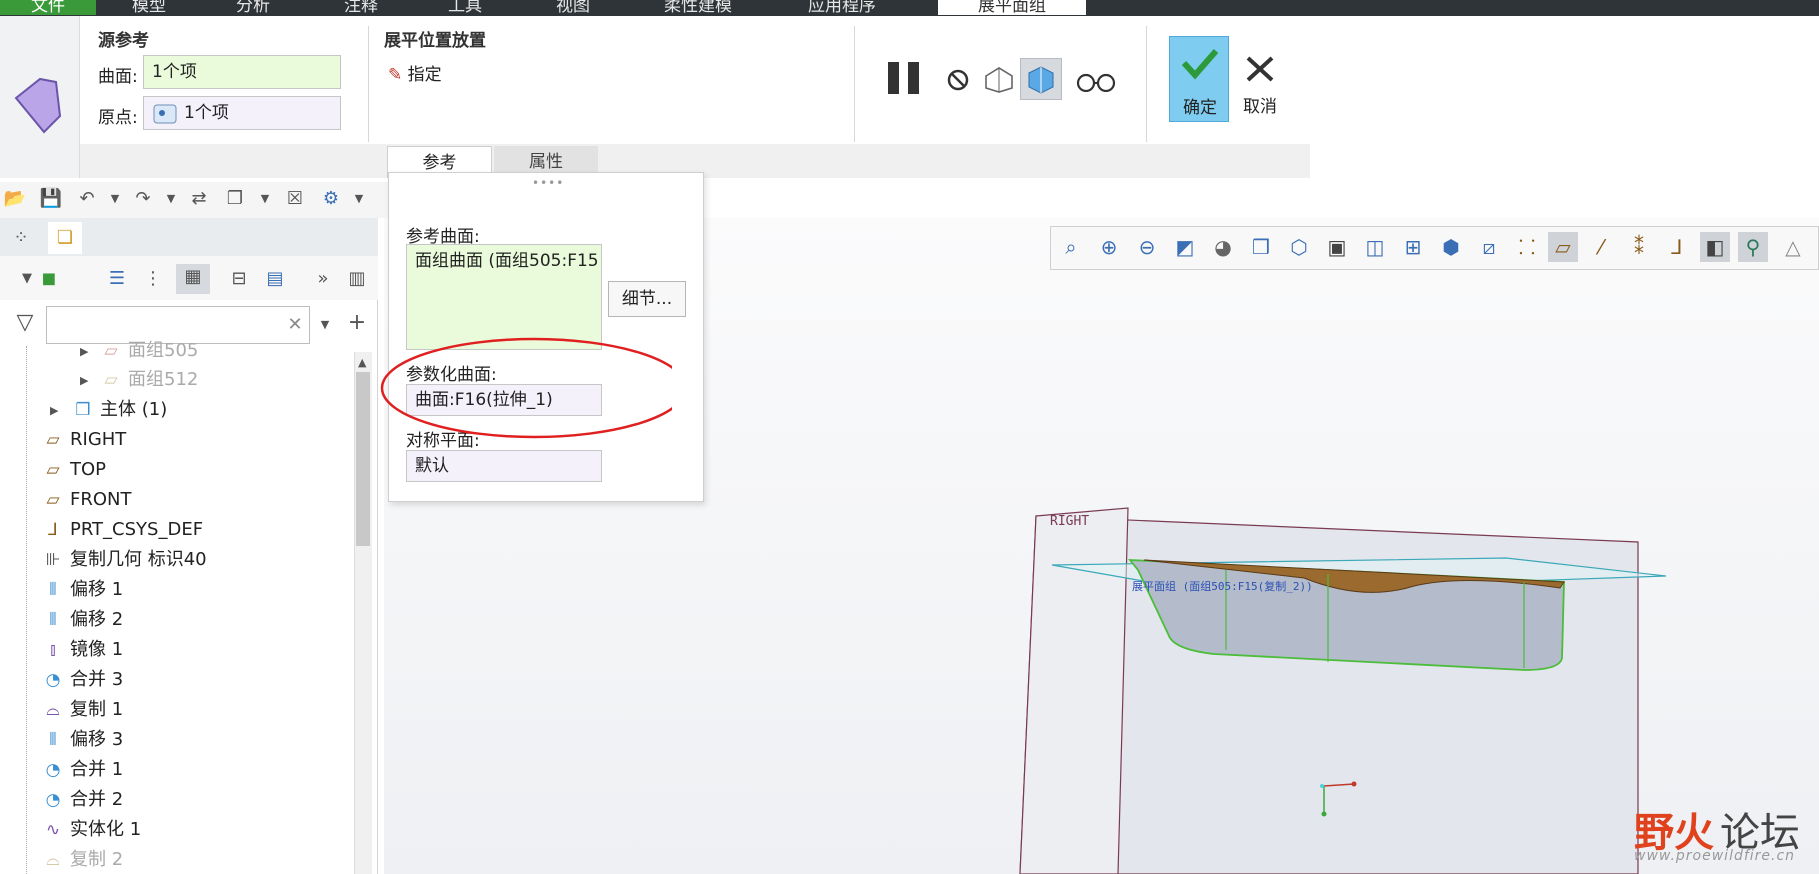 This screenshot has height=874, width=1819. Describe the element at coordinates (1012, 8) in the screenshot. I see `menu-tab-flatten-quilt: 展平面组` at that location.